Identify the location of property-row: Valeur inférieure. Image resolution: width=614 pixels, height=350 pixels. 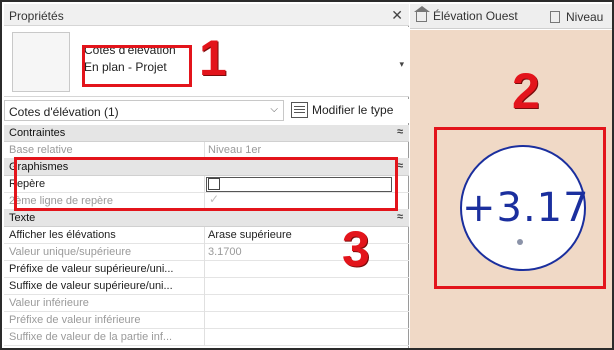
(206, 303).